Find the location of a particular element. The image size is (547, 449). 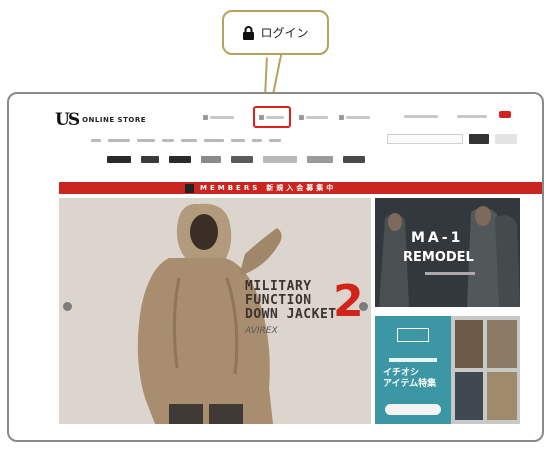

heart-icon is located at coordinates (301, 117).